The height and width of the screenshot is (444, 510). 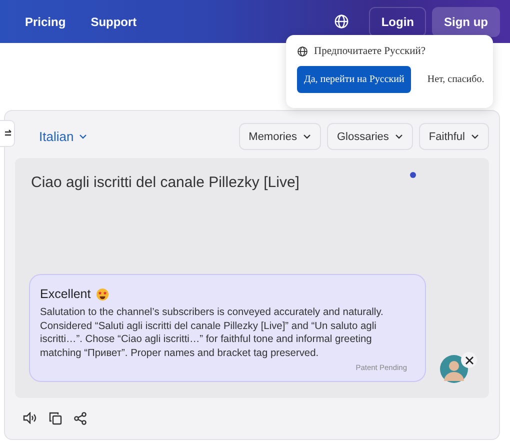 I want to click on close-icon, so click(x=469, y=360).